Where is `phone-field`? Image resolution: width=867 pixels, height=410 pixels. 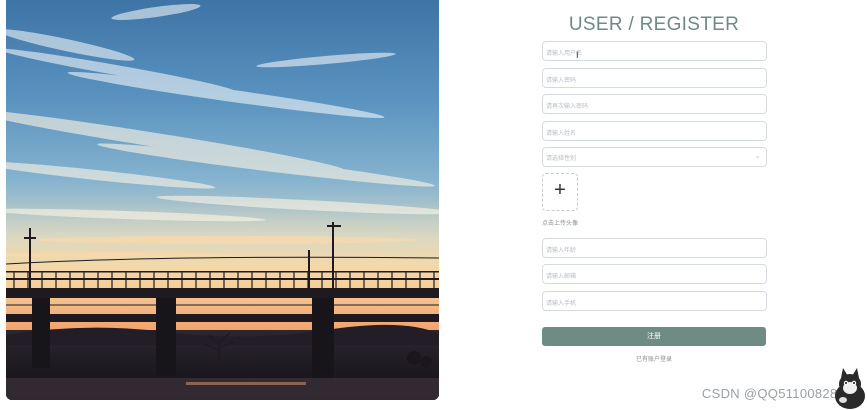 phone-field is located at coordinates (654, 302).